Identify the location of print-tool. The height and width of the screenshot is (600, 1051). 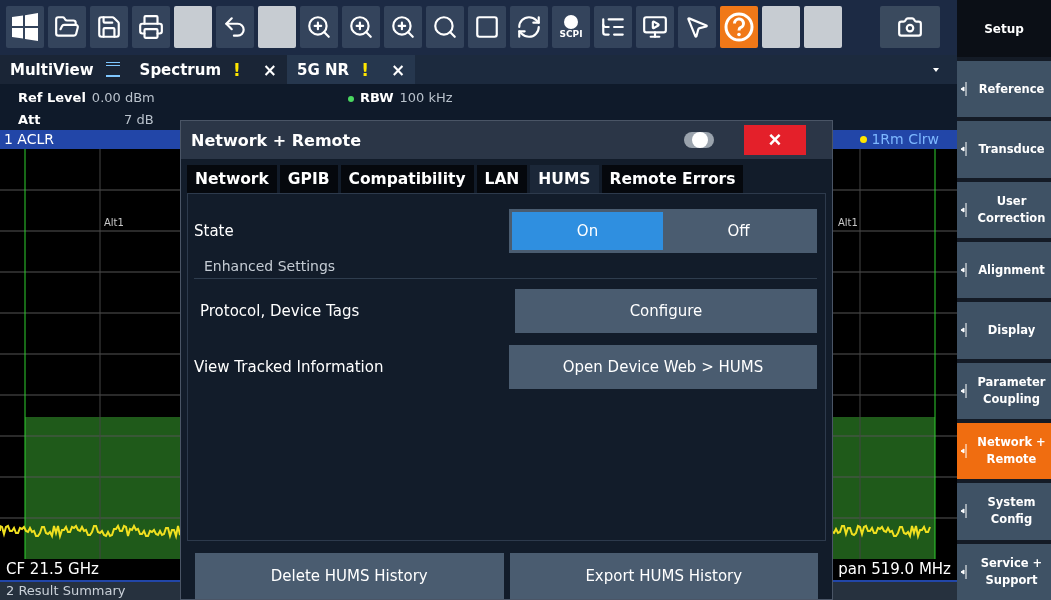
(151, 27).